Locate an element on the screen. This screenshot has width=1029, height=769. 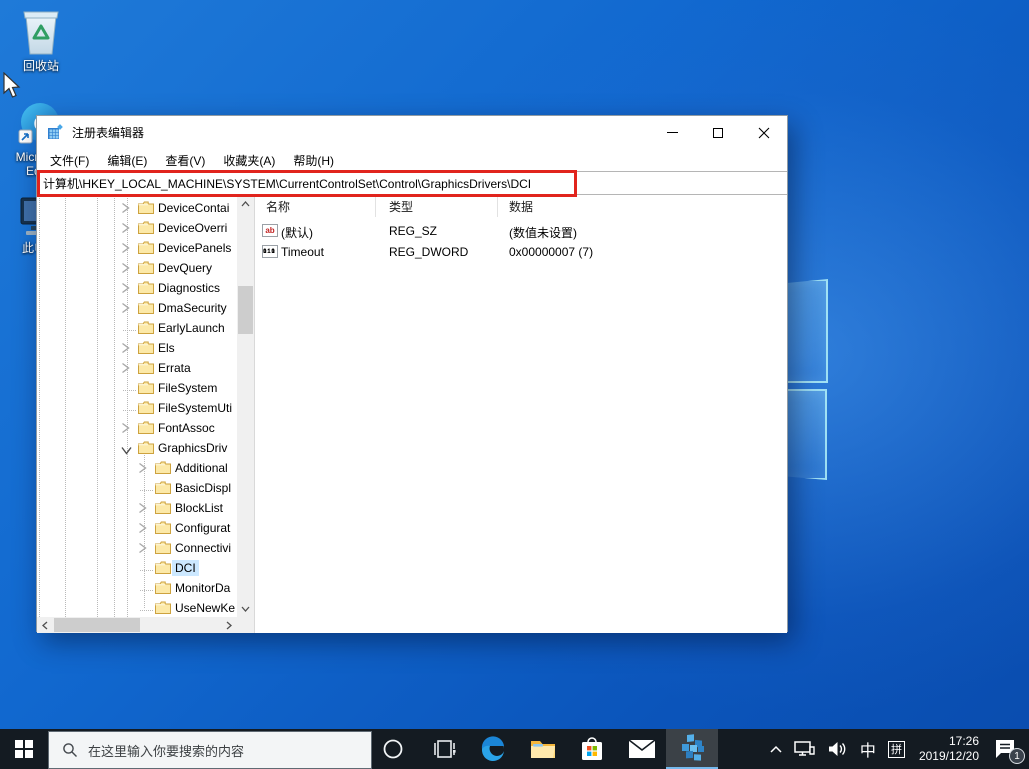
taskbar-app-mail is located at coordinates (642, 749).